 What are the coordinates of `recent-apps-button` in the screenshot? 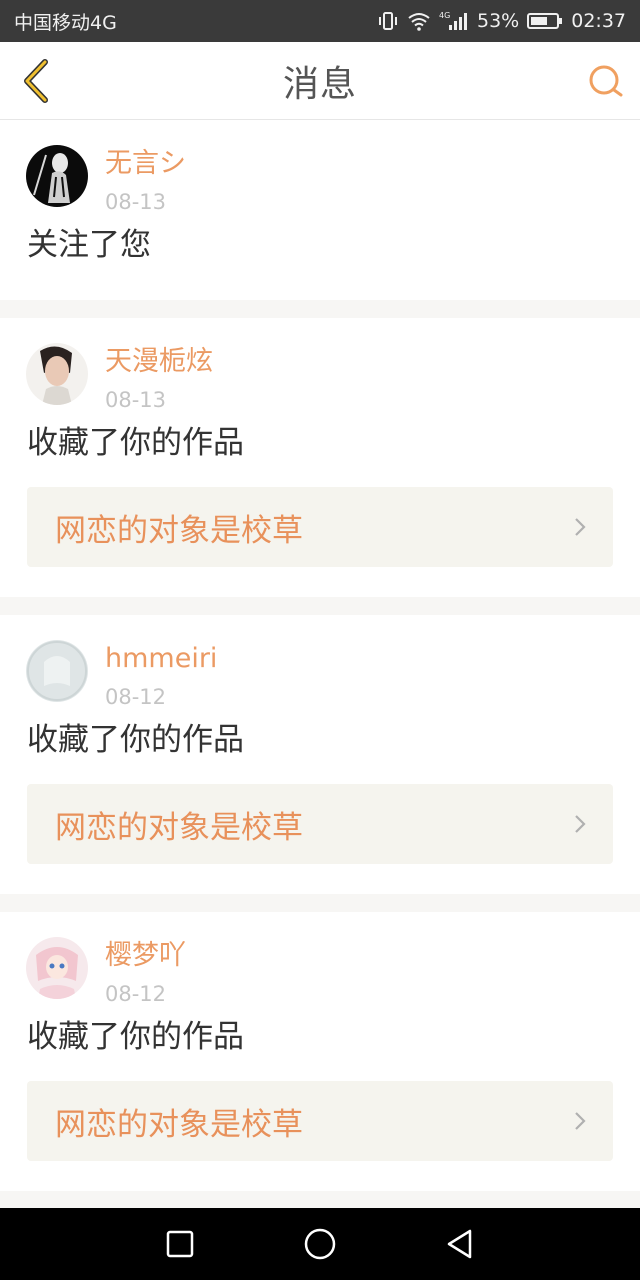 It's located at (180, 1244).